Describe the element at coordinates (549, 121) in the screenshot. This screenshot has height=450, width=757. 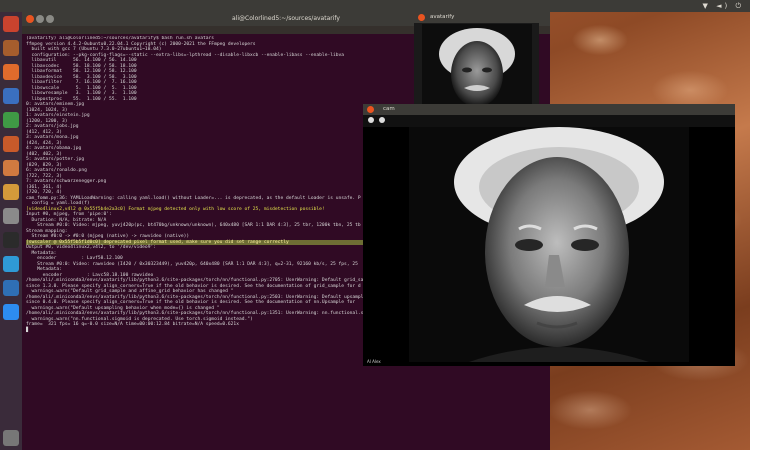
I see `camera-toolbar` at that location.